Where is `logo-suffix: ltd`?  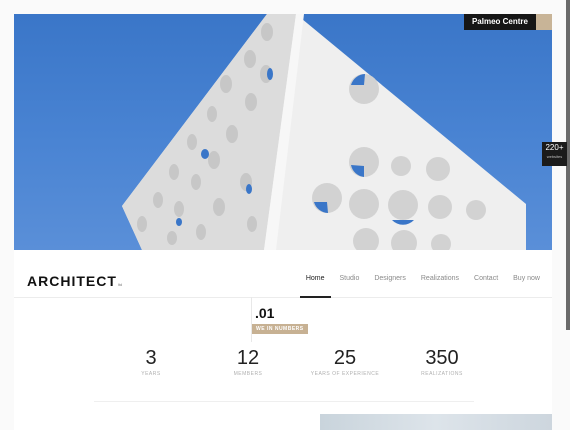
logo-suffix: ltd is located at coordinates (120, 284).